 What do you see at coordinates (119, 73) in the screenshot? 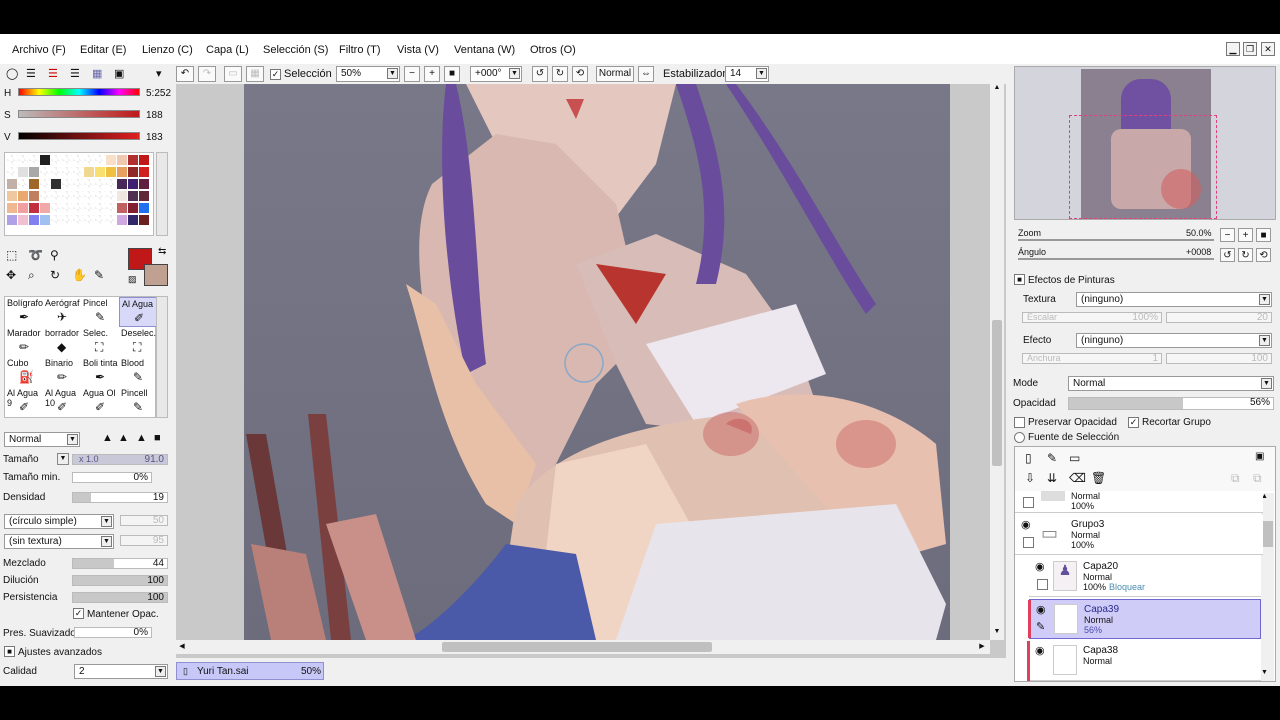
I see `scratchpad-icon: ▣` at bounding box center [119, 73].